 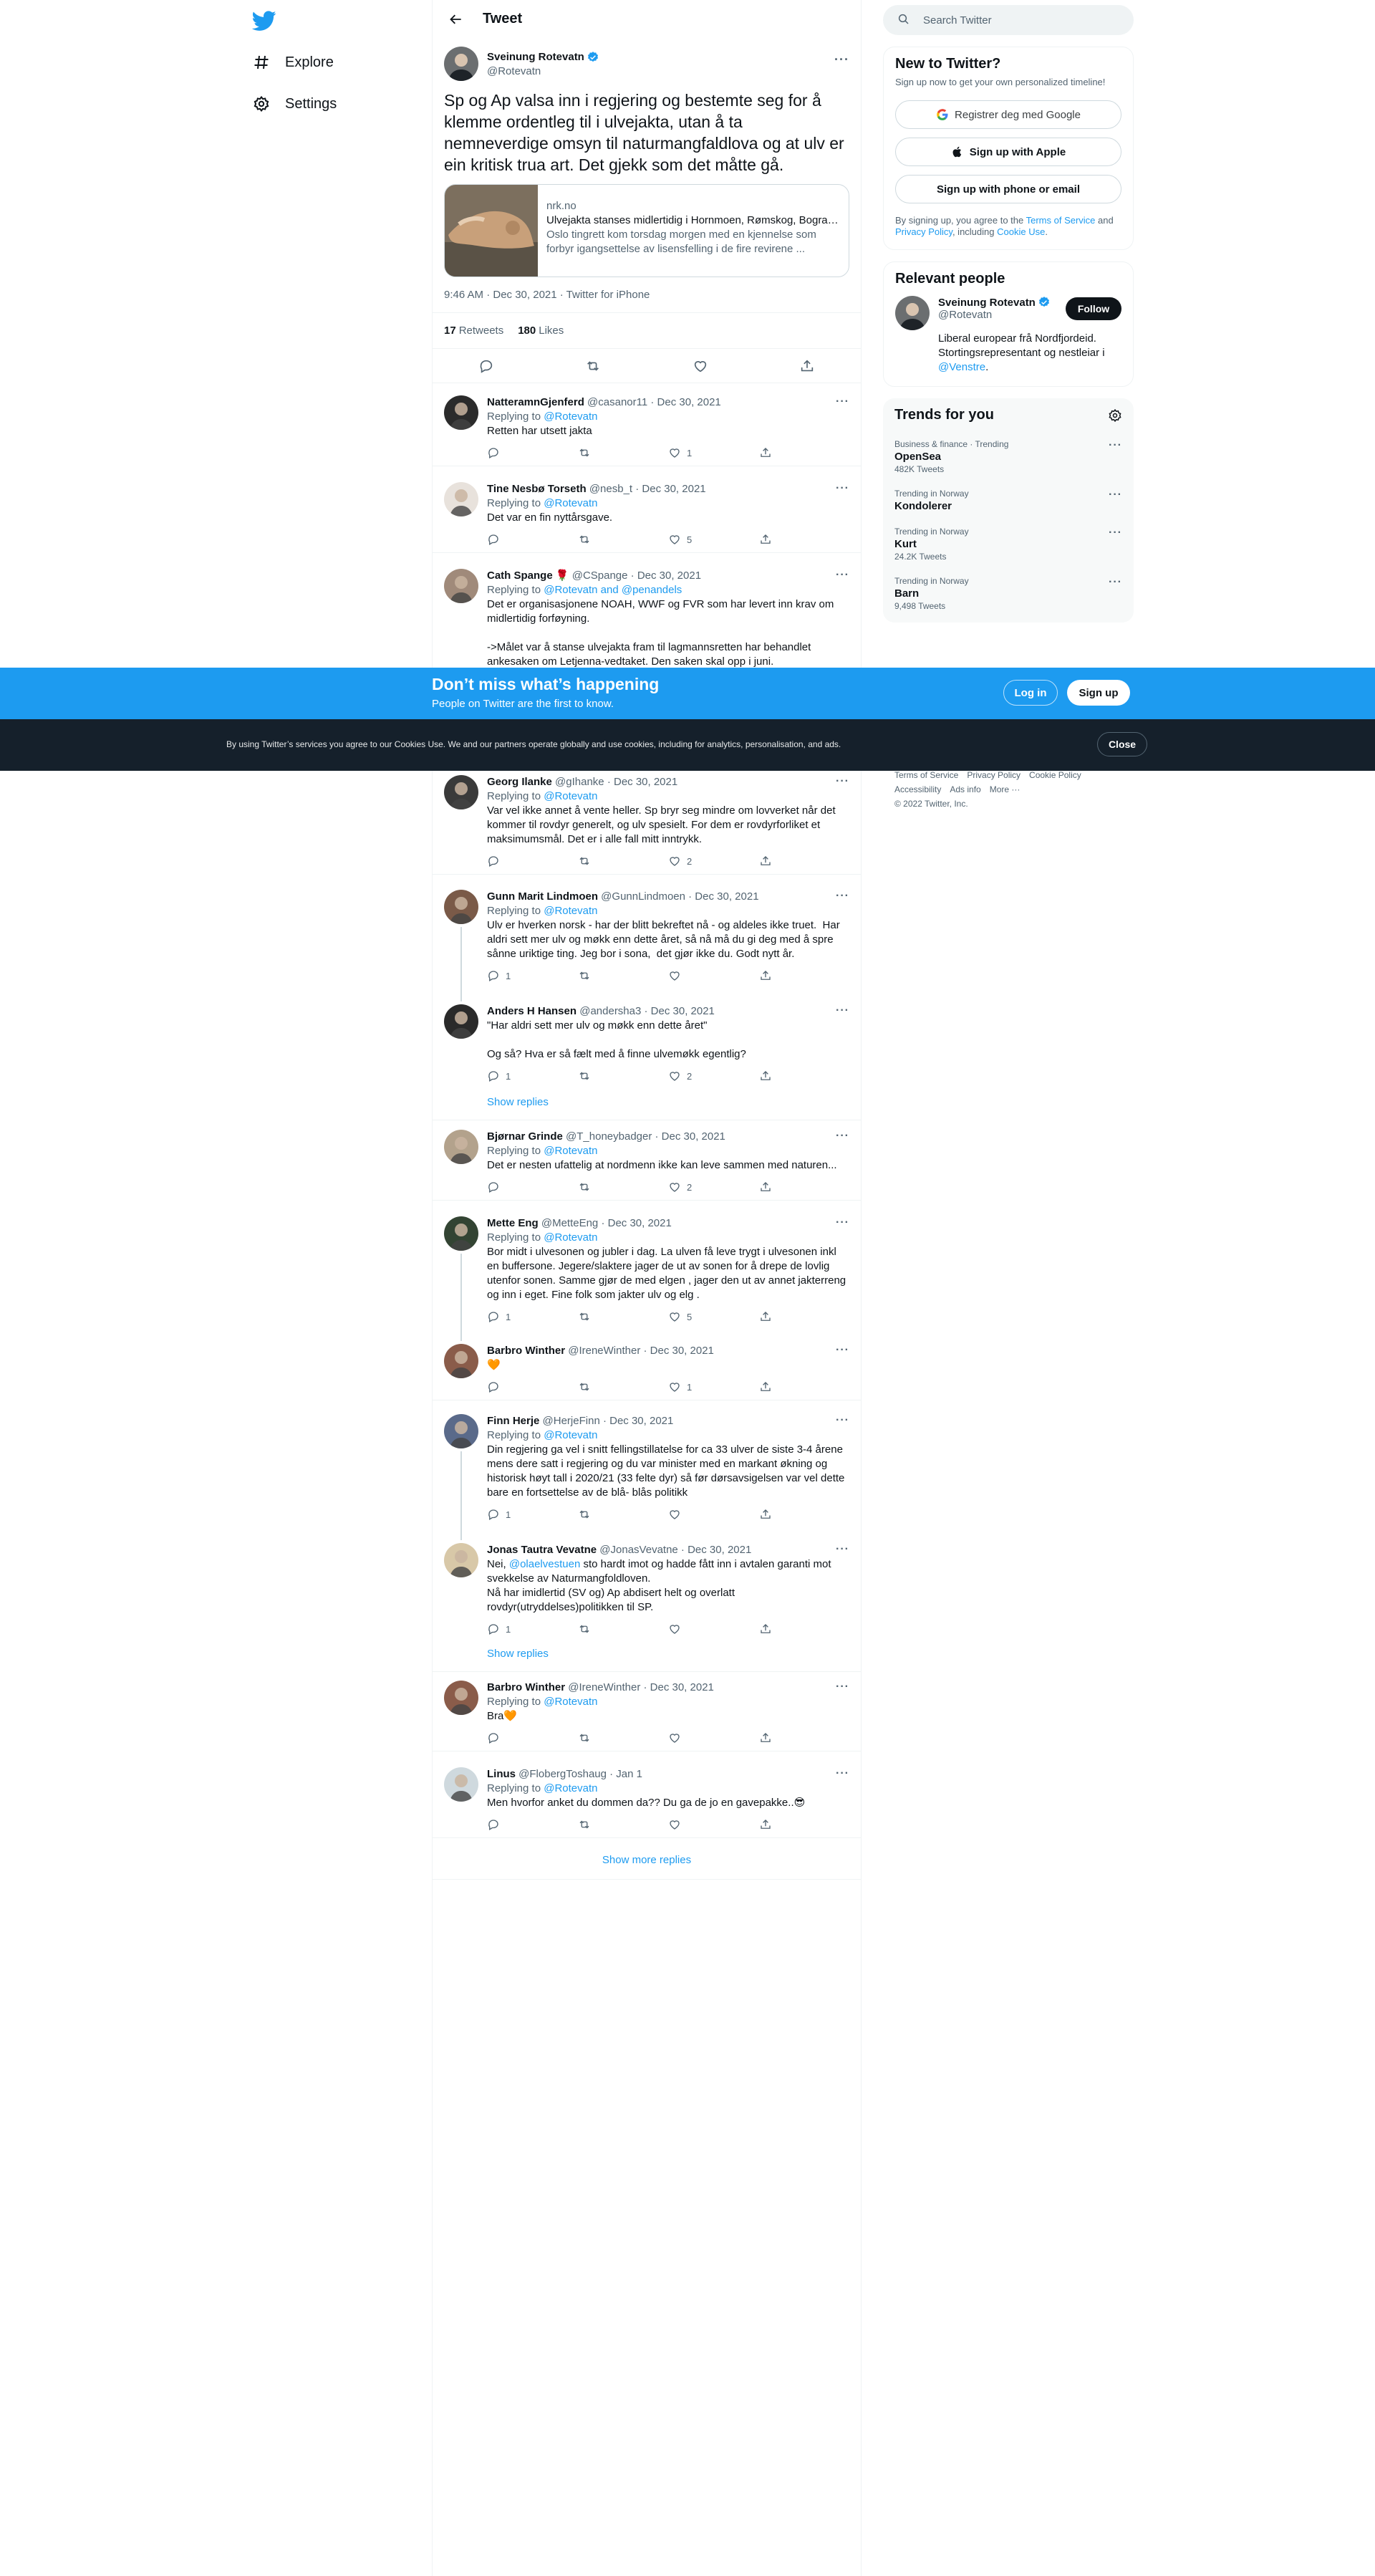 What do you see at coordinates (1008, 115) in the screenshot?
I see `google-signup-button: Registrer deg med Google` at bounding box center [1008, 115].